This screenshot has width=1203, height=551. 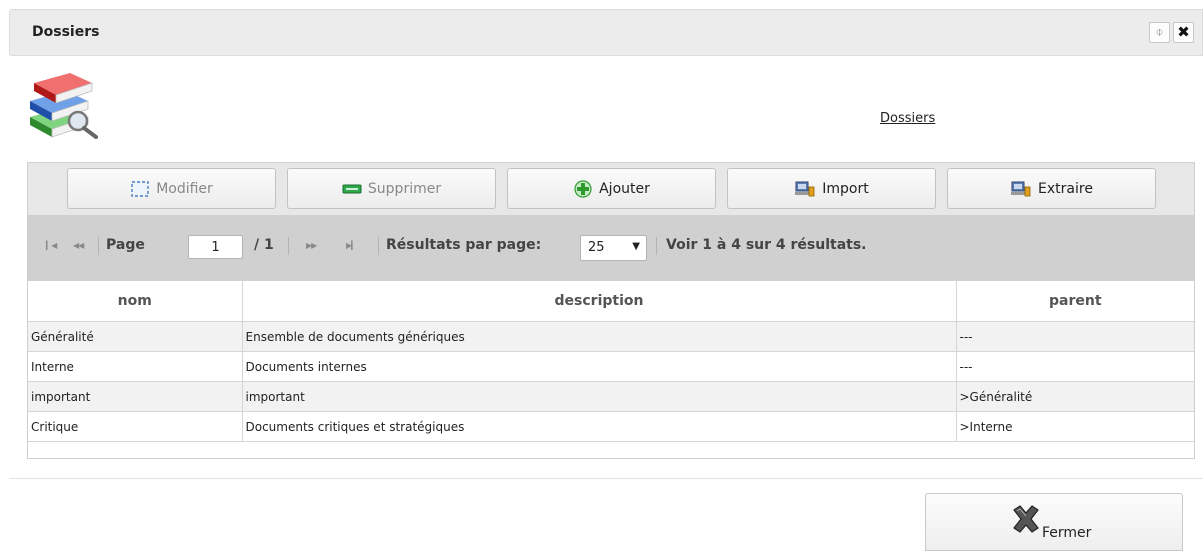 What do you see at coordinates (1075, 301) in the screenshot?
I see `column-header-parent: parent` at bounding box center [1075, 301].